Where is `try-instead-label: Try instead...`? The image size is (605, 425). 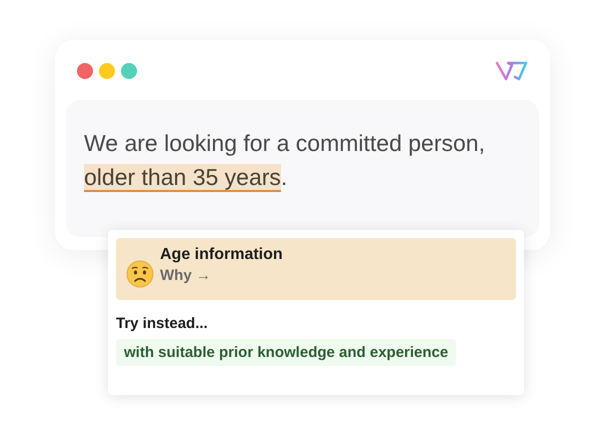 try-instead-label: Try instead... is located at coordinates (162, 323).